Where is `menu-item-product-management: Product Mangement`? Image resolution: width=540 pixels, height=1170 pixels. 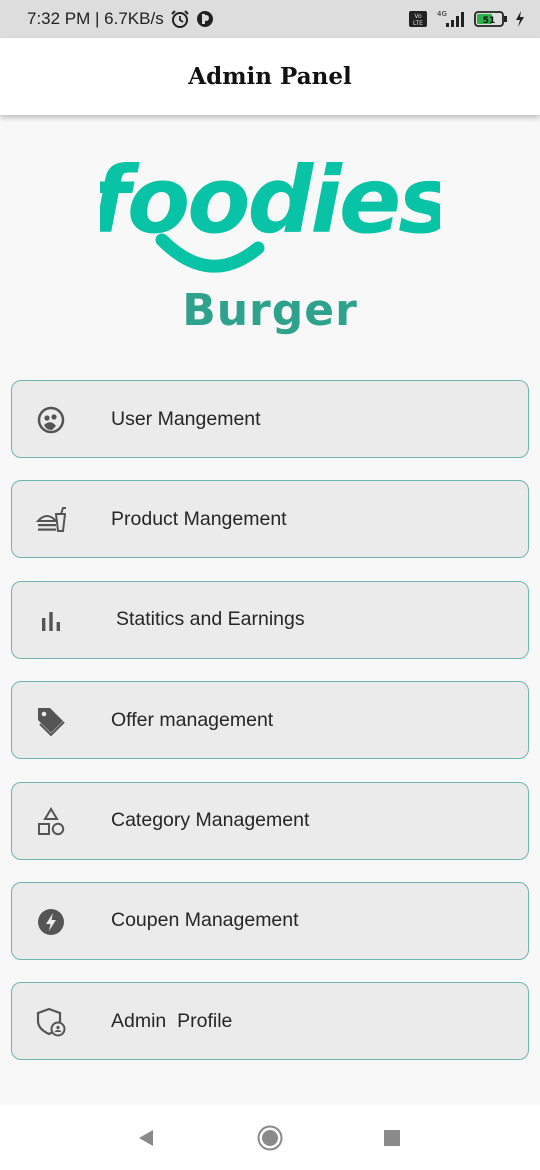
menu-item-product-management: Product Mangement is located at coordinates (270, 519).